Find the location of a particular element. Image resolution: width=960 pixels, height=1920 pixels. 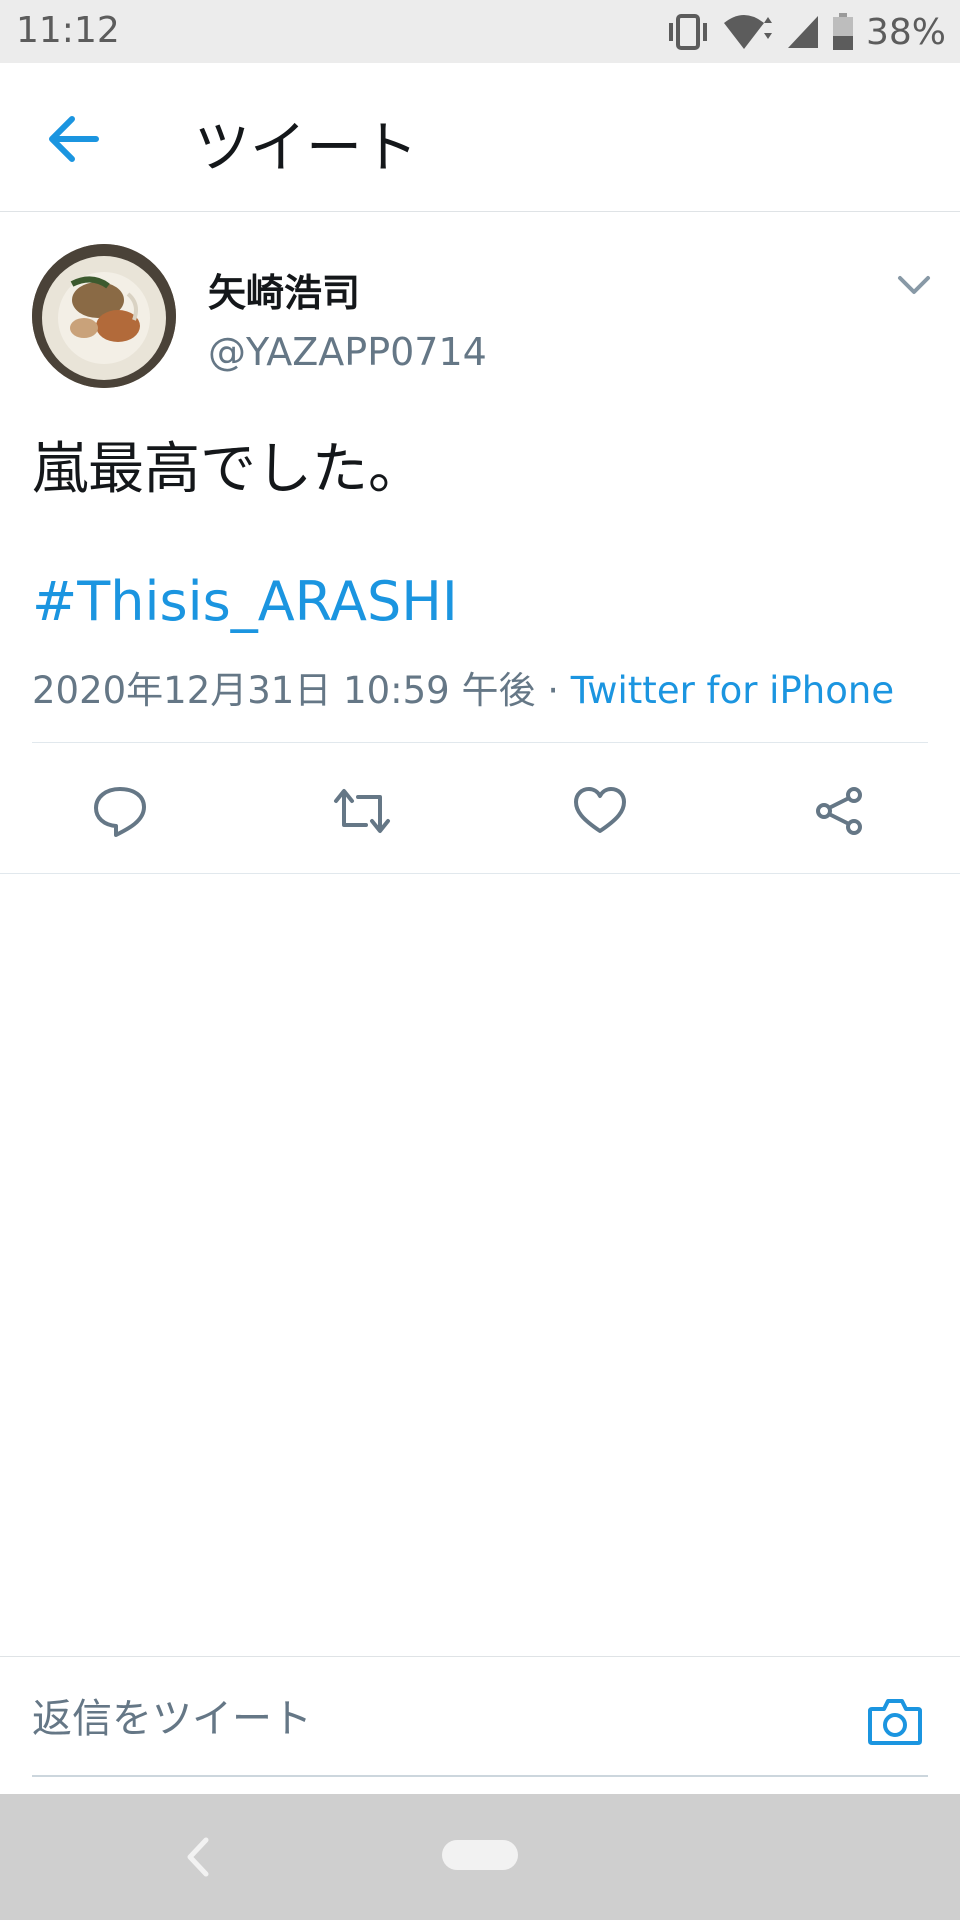

tweet-actions is located at coordinates (480, 808).